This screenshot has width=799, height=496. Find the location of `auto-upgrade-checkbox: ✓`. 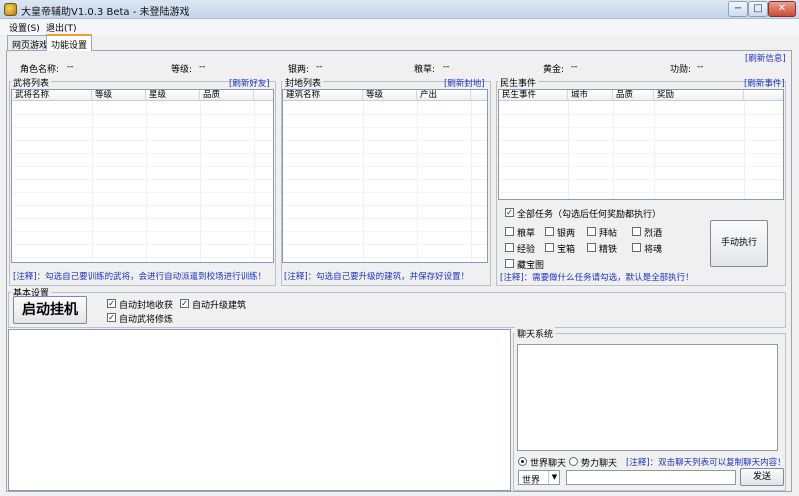

auto-upgrade-checkbox: ✓ is located at coordinates (184, 303).